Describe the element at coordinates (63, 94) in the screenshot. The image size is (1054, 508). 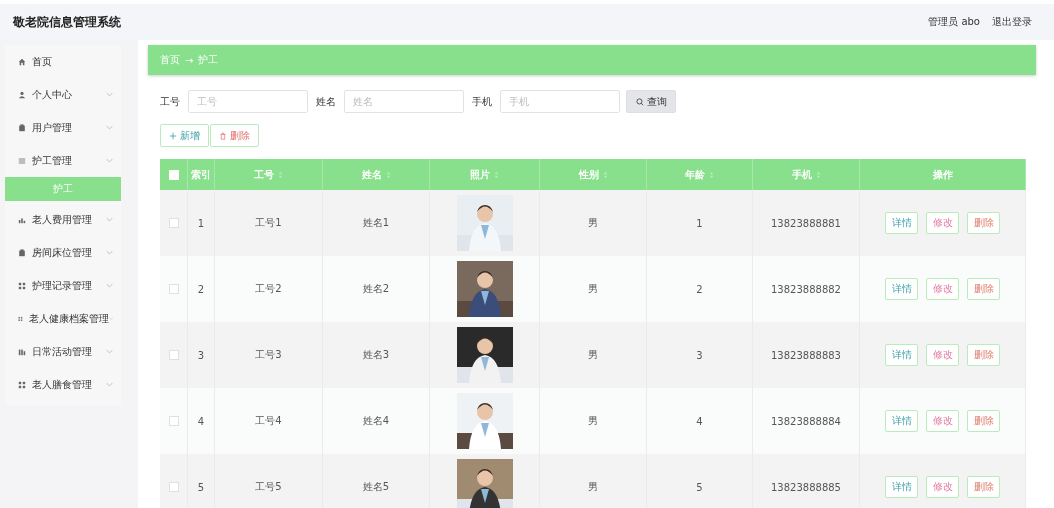
I see `menu-item: 个人中心` at that location.